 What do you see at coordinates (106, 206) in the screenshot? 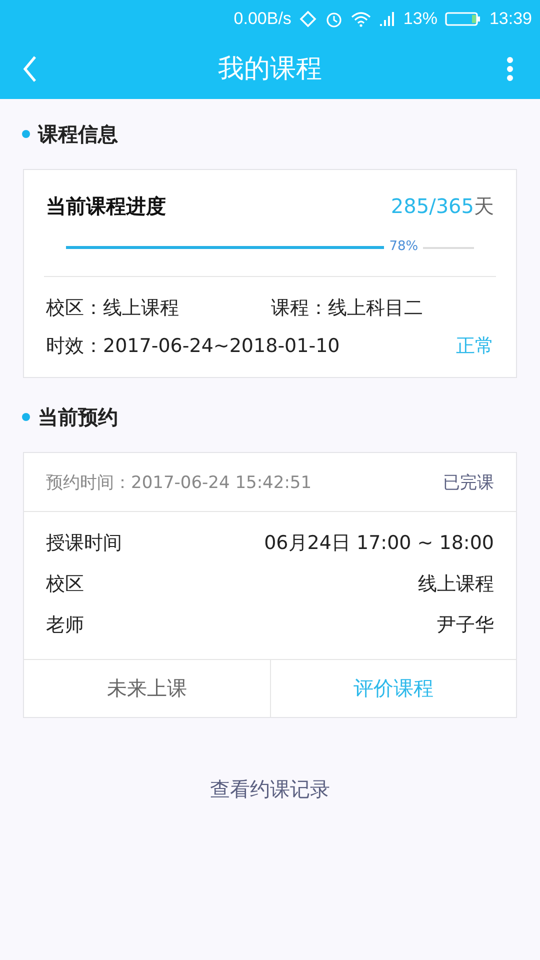
I see `progress-title: 当前课程进度` at bounding box center [106, 206].